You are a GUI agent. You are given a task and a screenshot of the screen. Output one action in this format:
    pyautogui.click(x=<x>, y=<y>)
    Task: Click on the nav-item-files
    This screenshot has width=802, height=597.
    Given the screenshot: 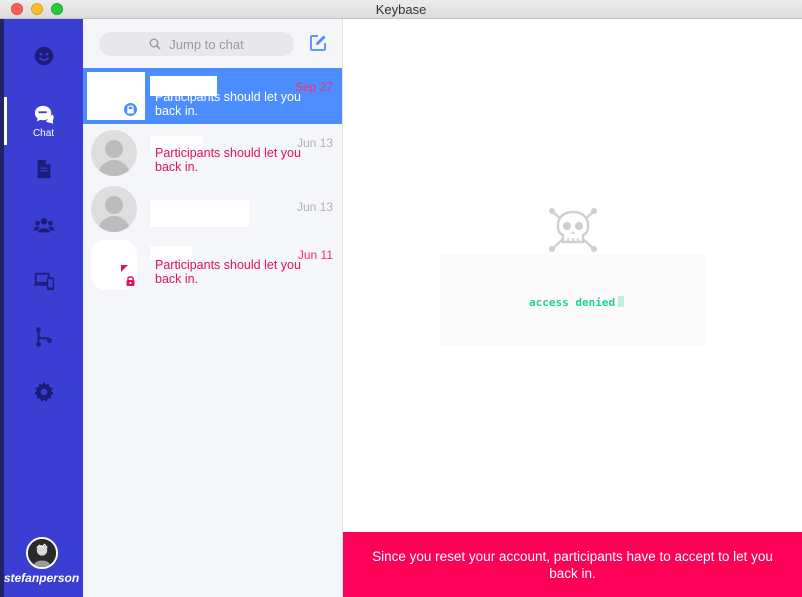 What is the action you would take?
    pyautogui.click(x=43, y=169)
    